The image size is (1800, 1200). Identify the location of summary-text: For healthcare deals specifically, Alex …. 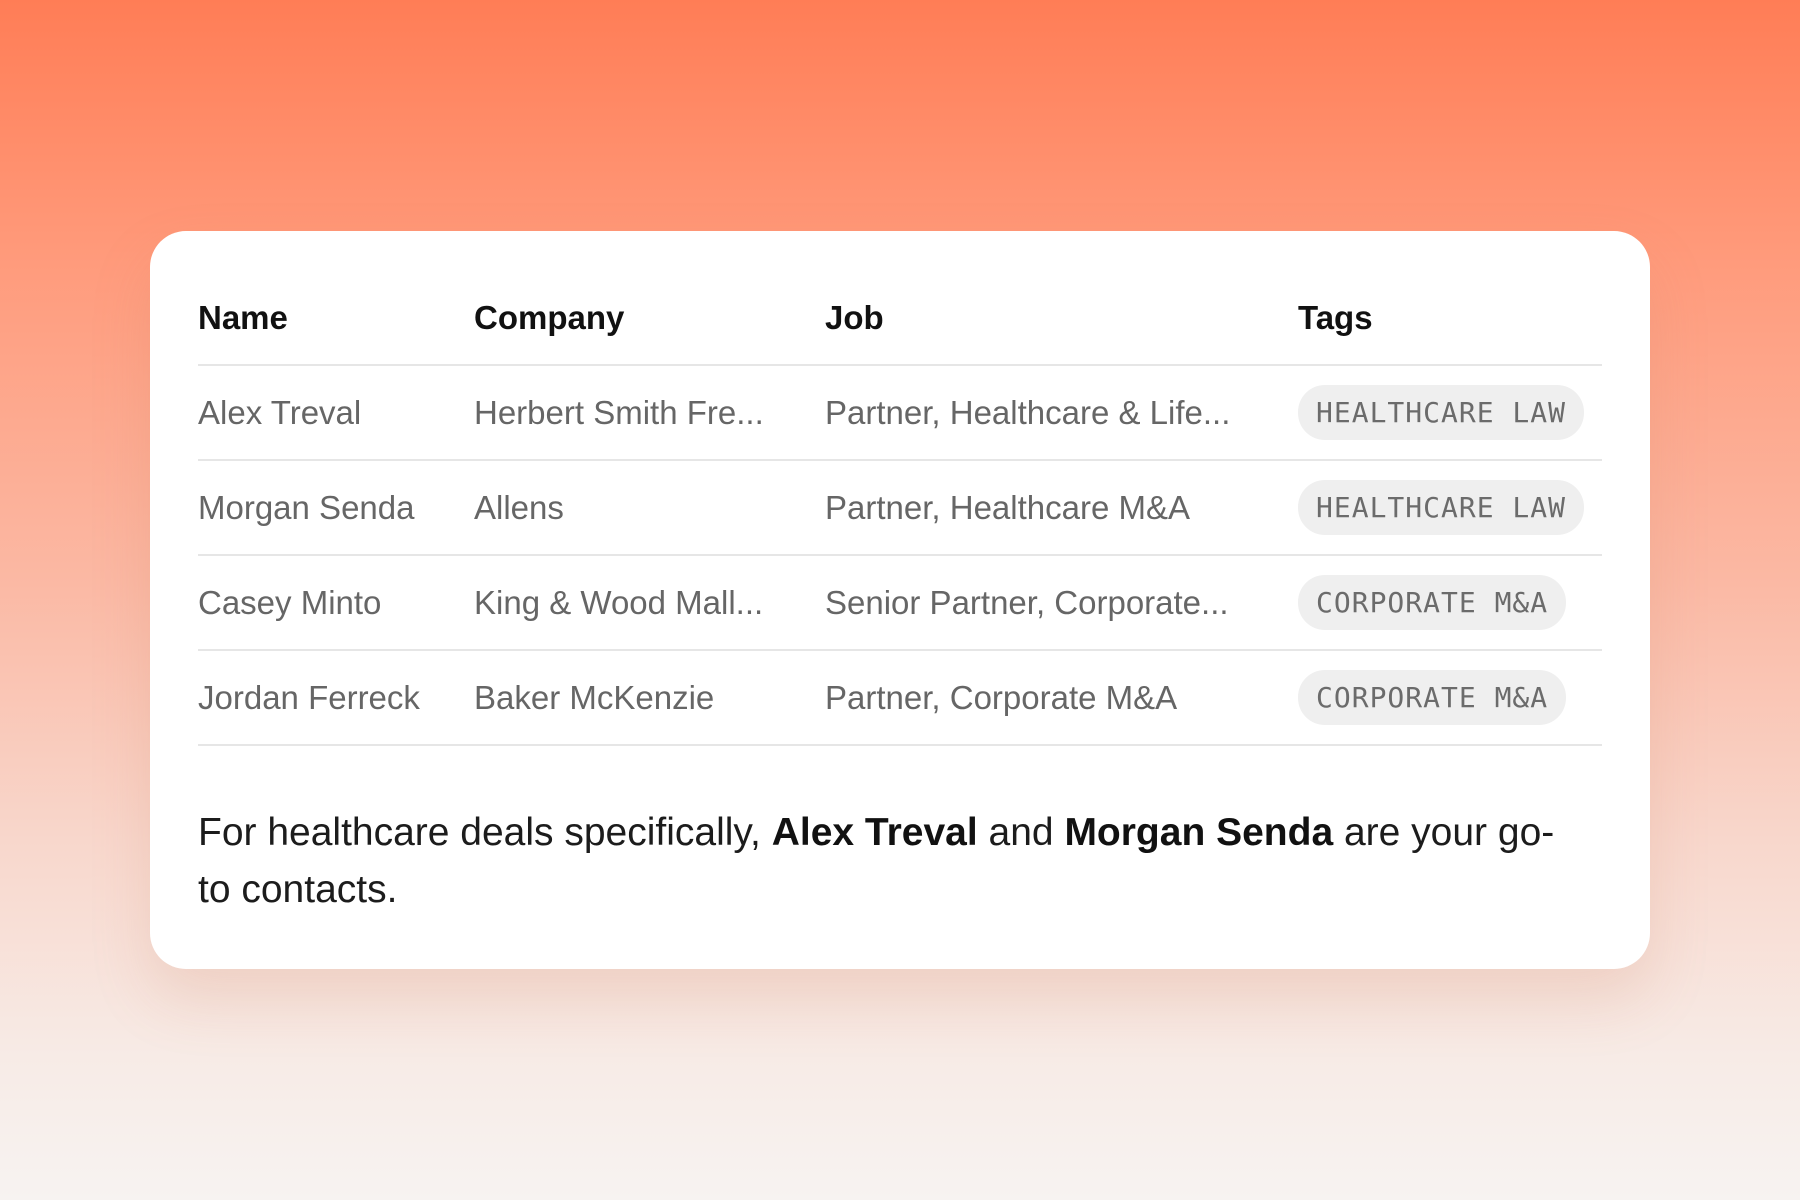
(888, 861).